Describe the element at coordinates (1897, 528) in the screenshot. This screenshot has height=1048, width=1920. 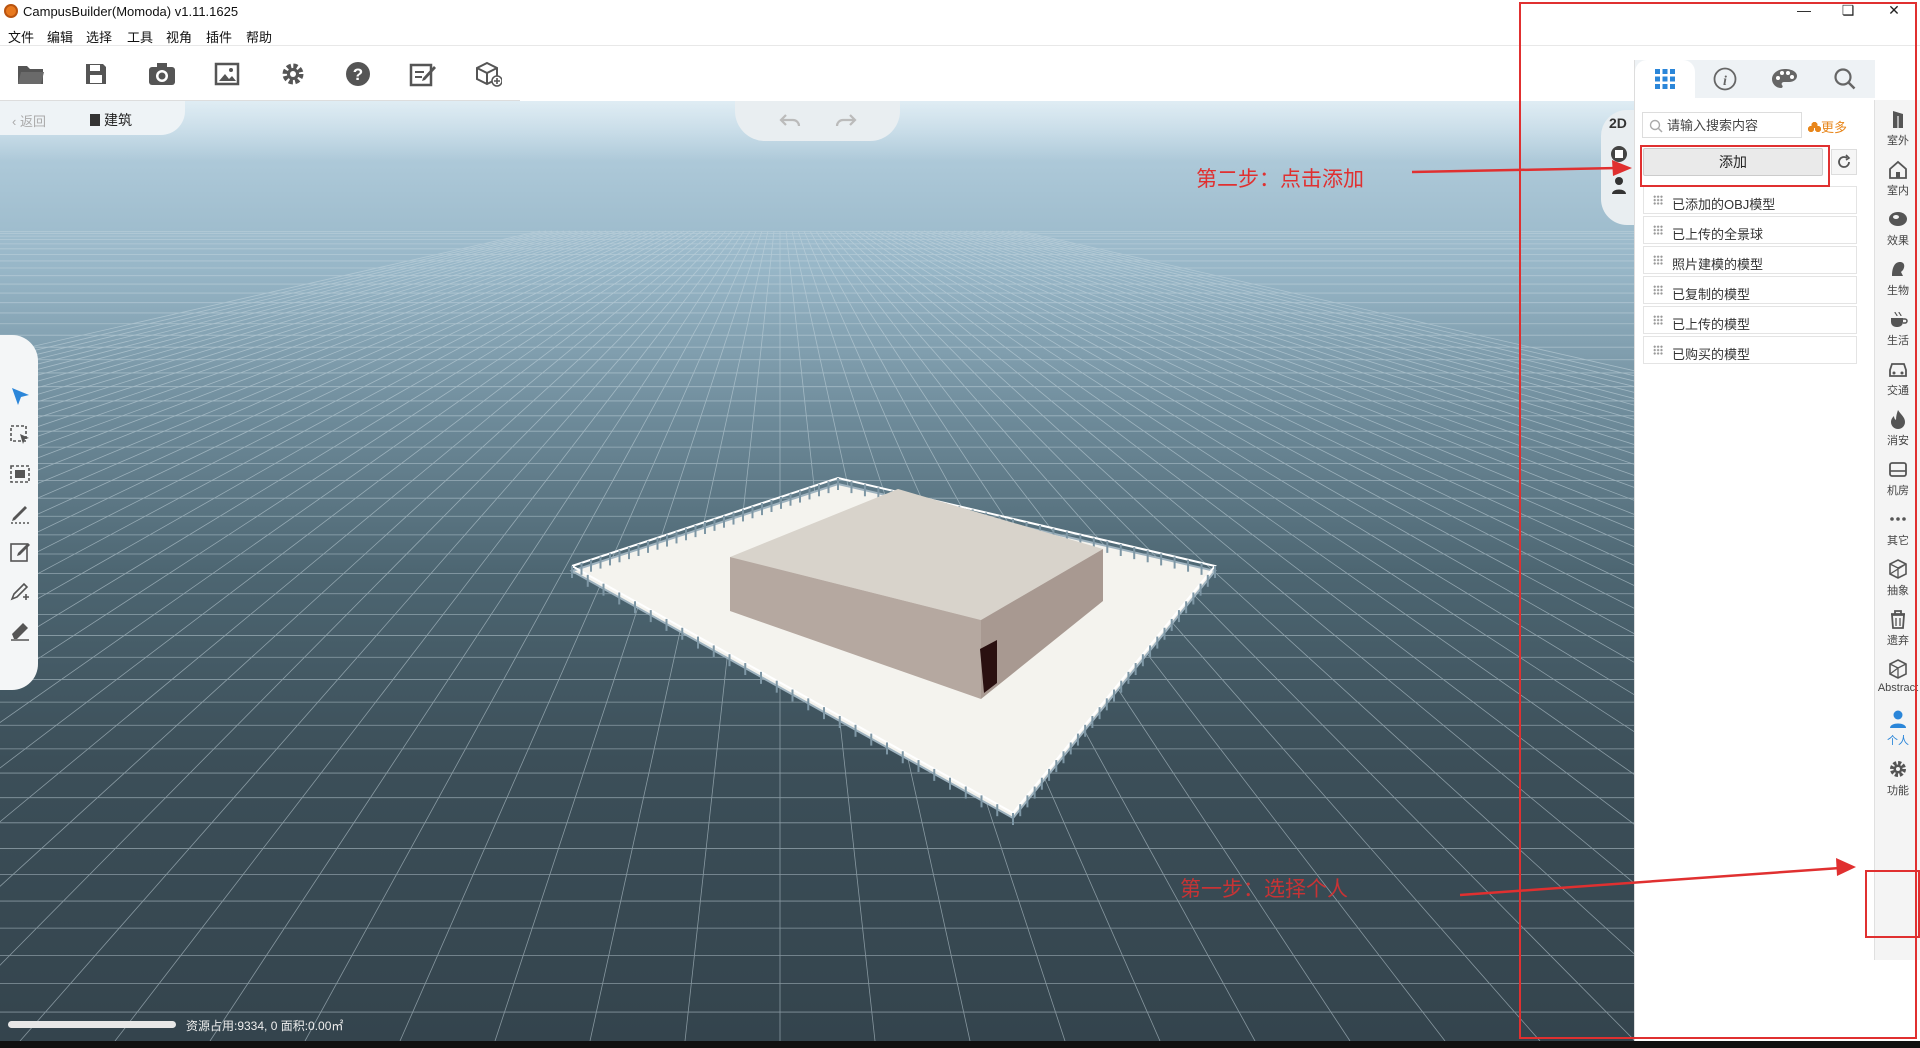
I see `rail-item-8: 其它` at that location.